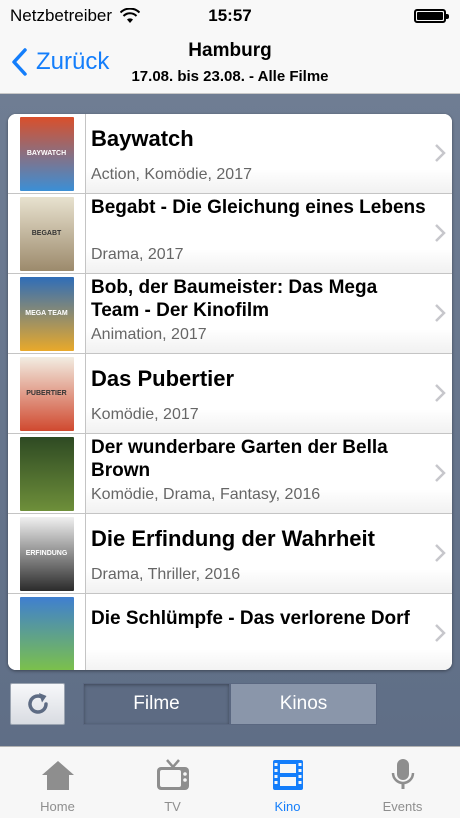 The width and height of the screenshot is (460, 818). I want to click on tab-home: Home, so click(57, 782).